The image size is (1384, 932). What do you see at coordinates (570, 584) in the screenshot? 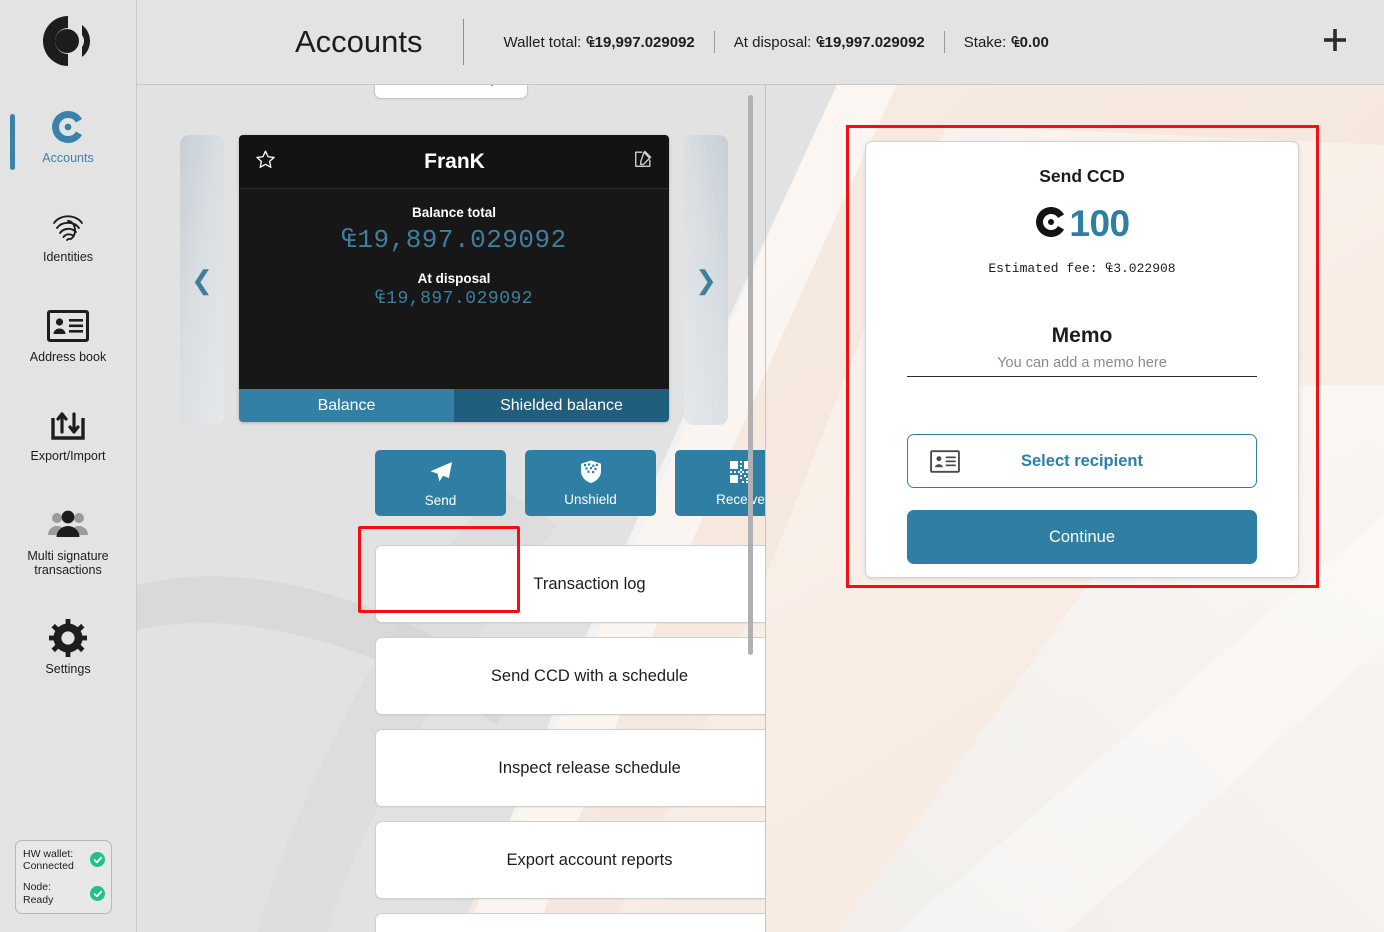
I see `transaction-log-button: Transaction log` at bounding box center [570, 584].